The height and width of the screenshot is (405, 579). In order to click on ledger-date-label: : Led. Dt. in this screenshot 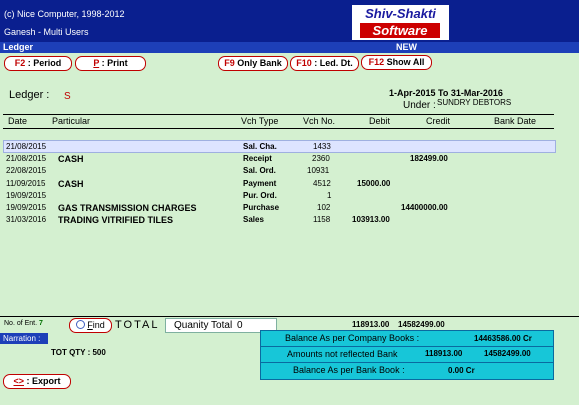, I will do `click(333, 63)`.